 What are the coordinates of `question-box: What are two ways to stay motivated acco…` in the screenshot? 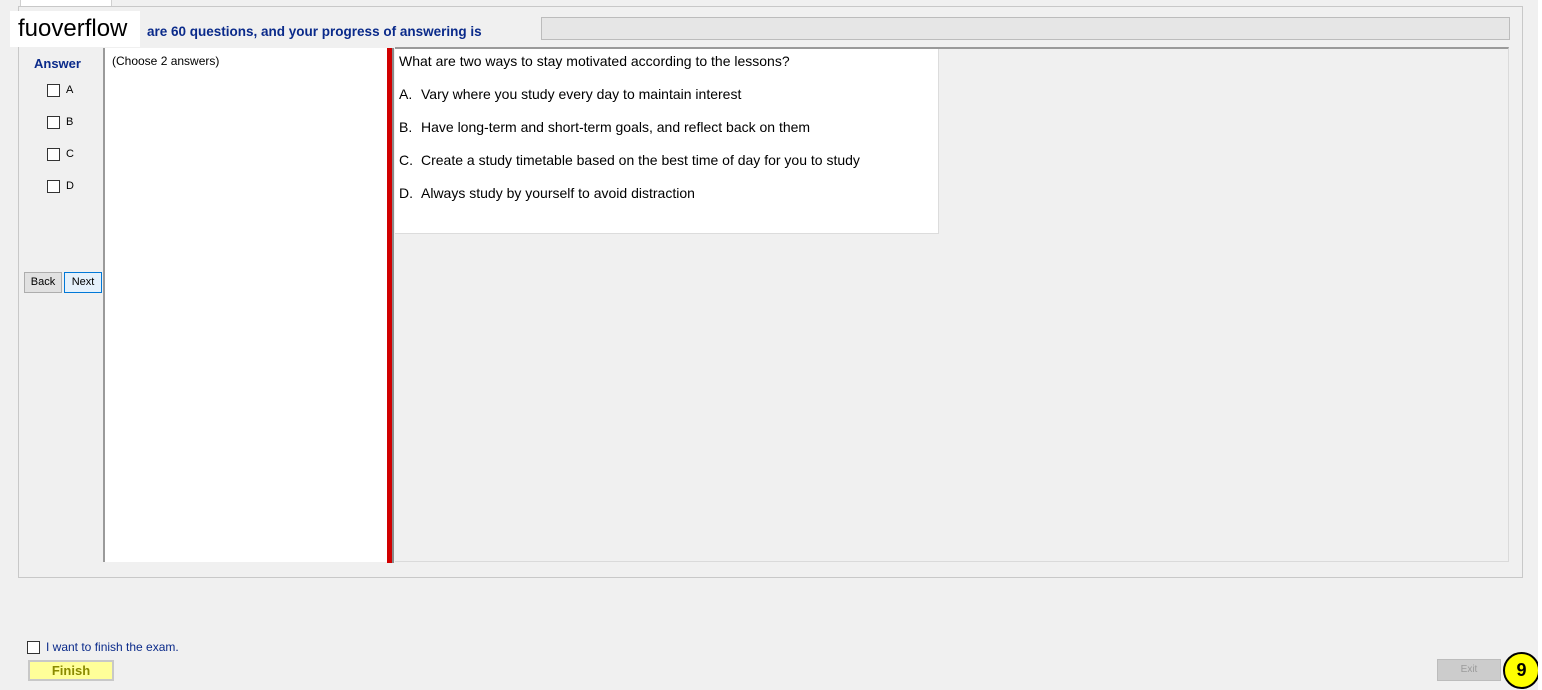 It's located at (667, 141).